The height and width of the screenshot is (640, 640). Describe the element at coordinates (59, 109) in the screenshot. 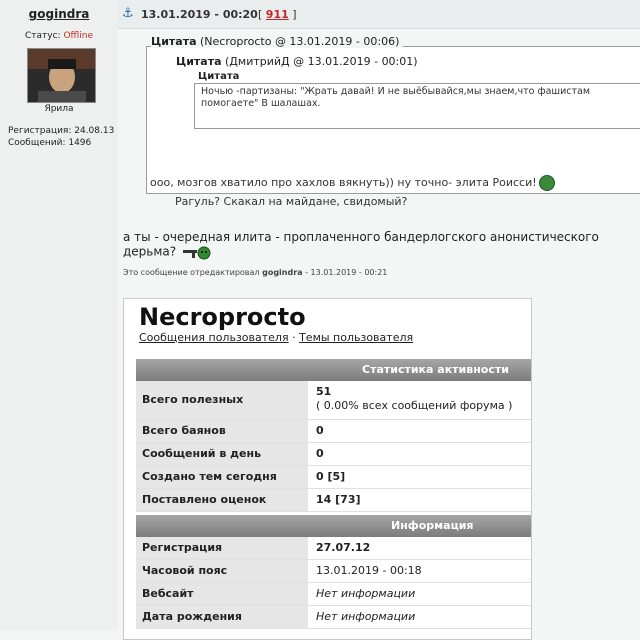

I see `avatar-caption: Ярила` at that location.